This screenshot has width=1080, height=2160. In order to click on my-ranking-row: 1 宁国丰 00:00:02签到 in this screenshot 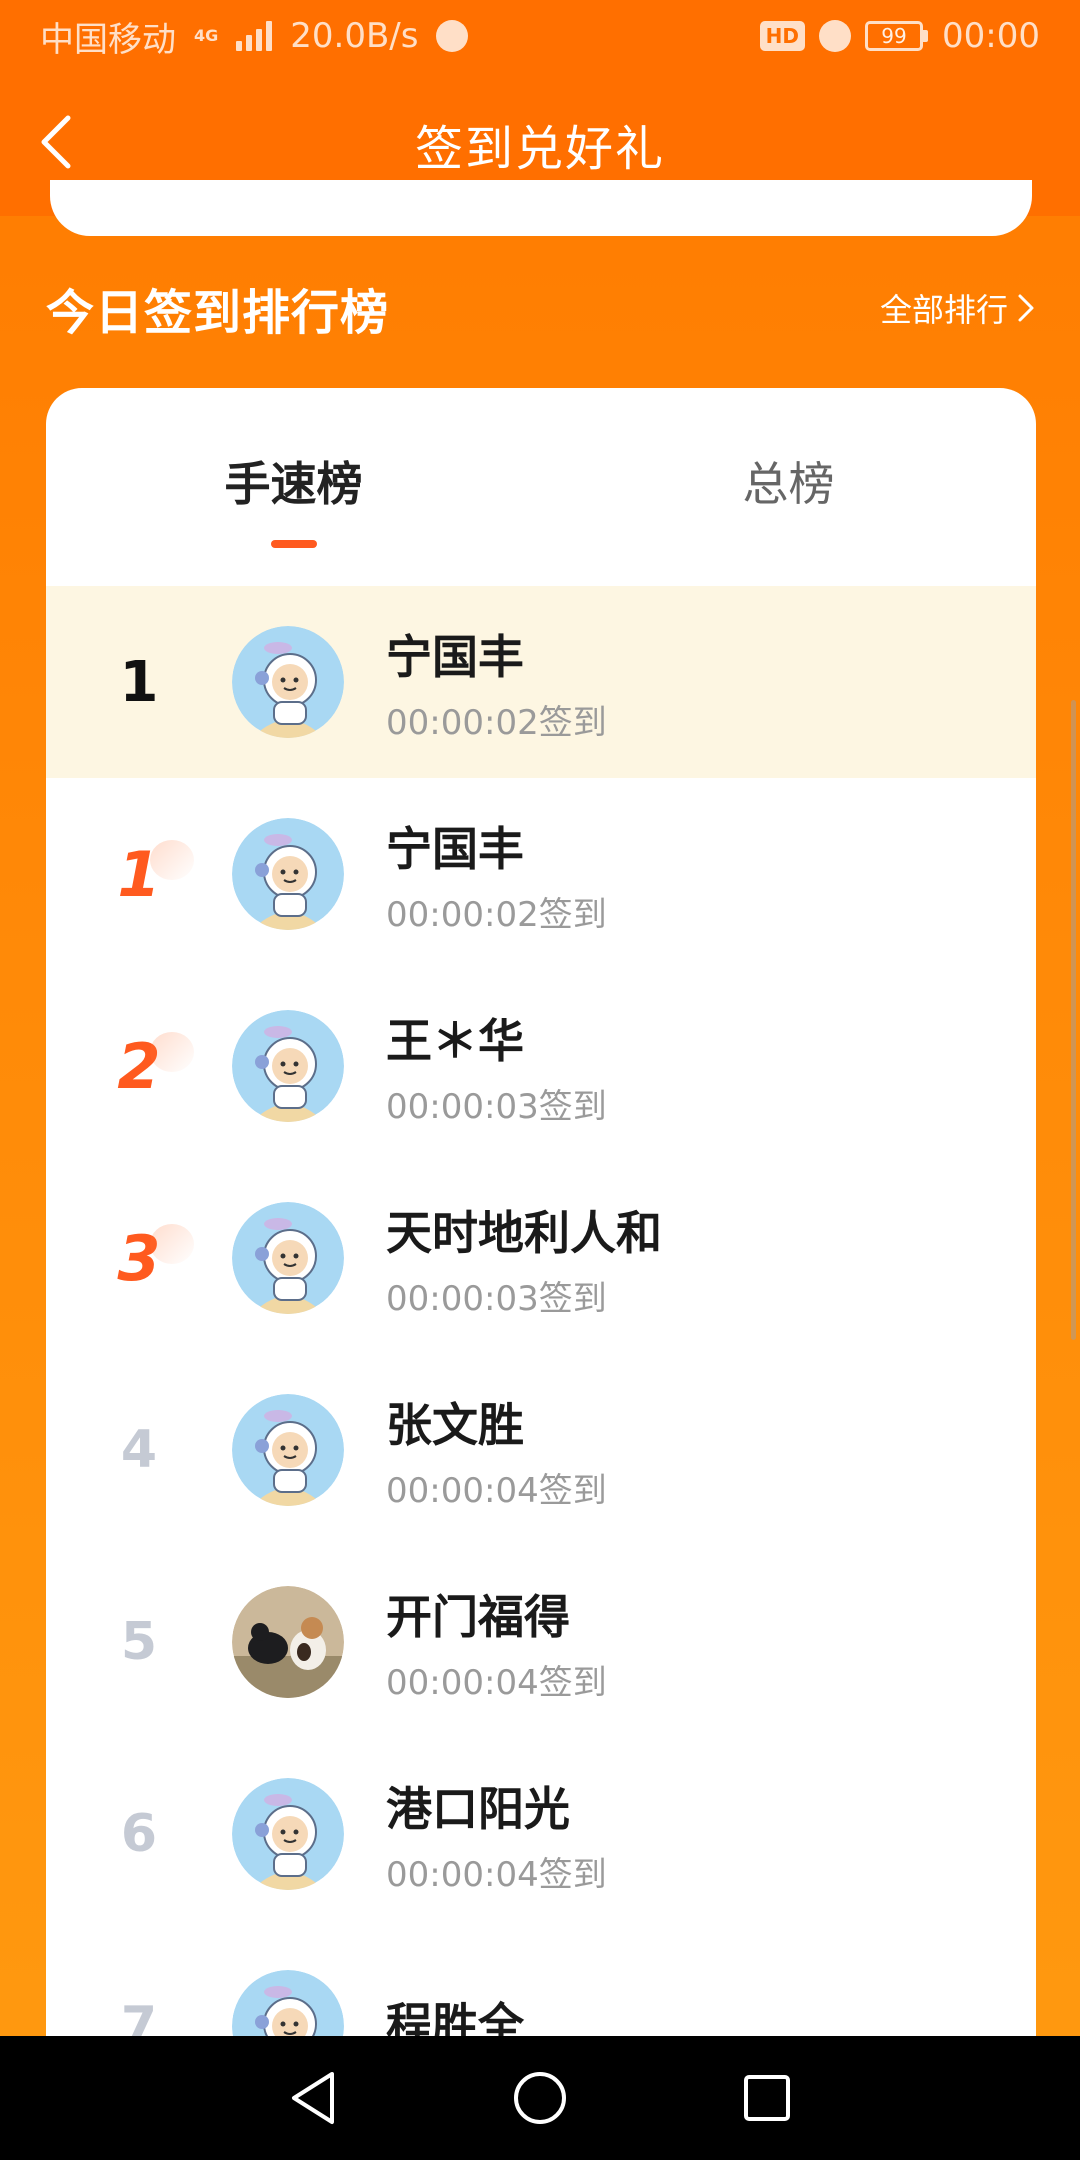, I will do `click(541, 682)`.